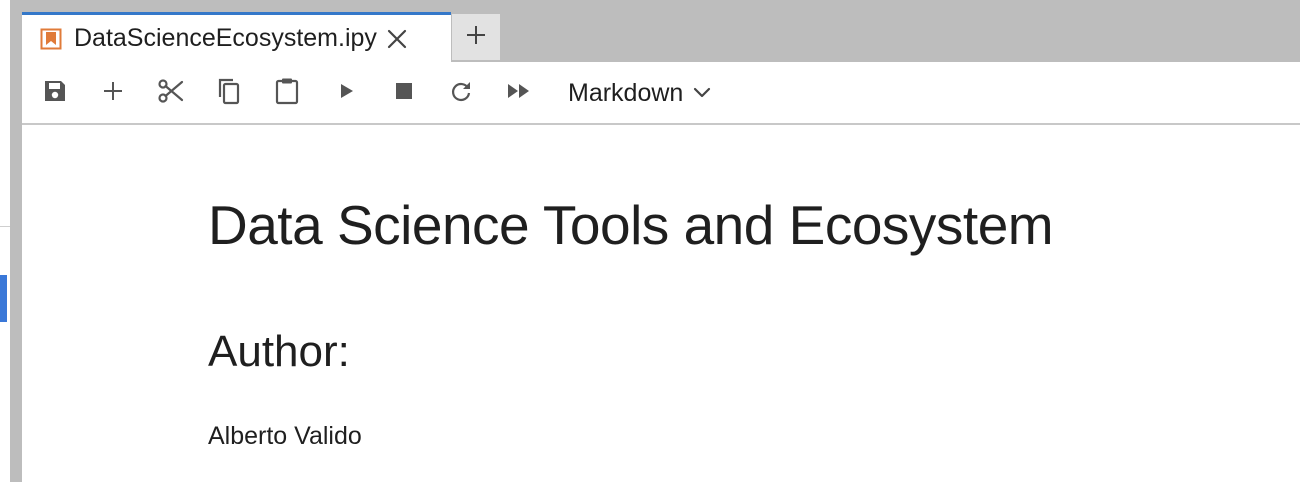 The height and width of the screenshot is (482, 1300). I want to click on sidebar-gutter, so click(16, 241).